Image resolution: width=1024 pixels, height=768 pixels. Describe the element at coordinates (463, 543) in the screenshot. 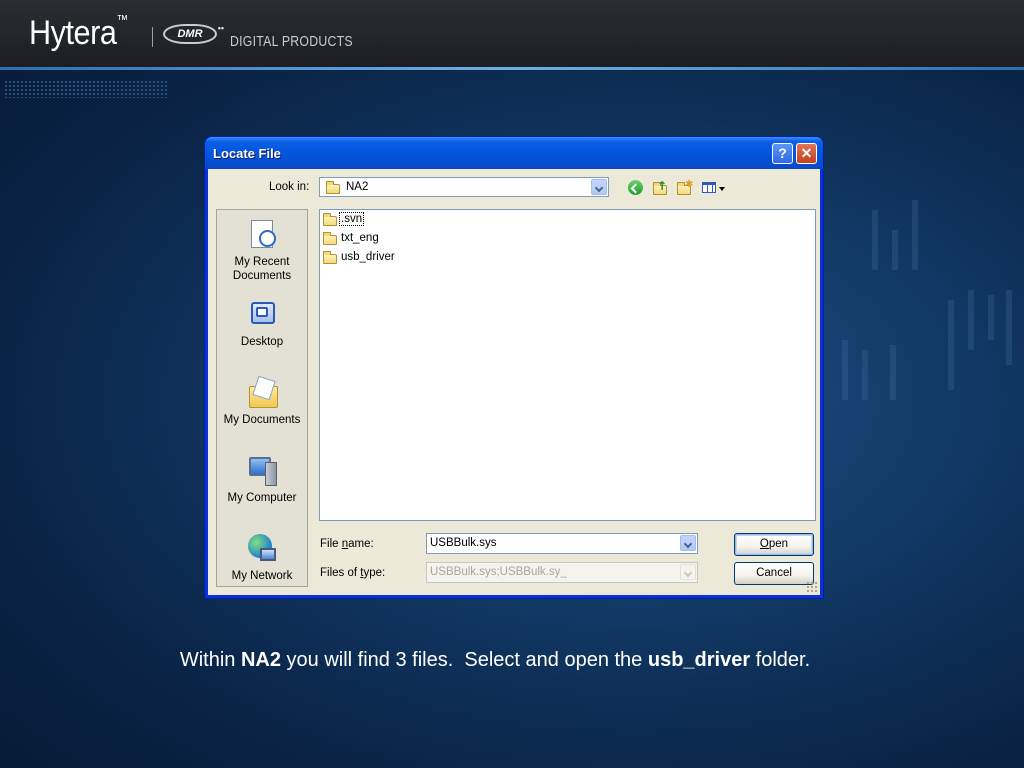

I see `file-name-value: USBBulk.sys` at that location.